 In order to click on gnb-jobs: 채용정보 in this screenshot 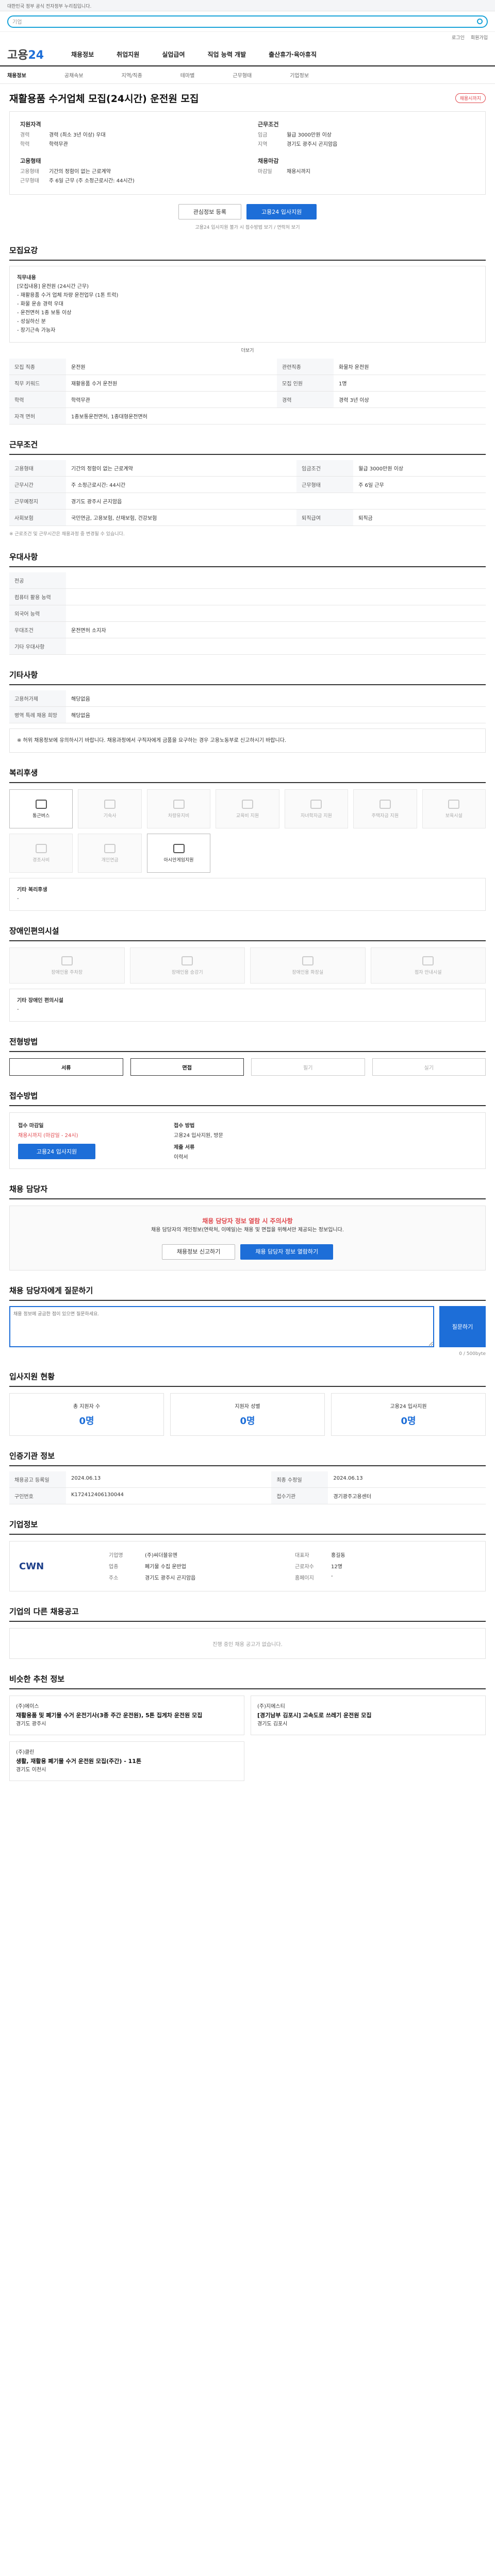, I will do `click(82, 54)`.